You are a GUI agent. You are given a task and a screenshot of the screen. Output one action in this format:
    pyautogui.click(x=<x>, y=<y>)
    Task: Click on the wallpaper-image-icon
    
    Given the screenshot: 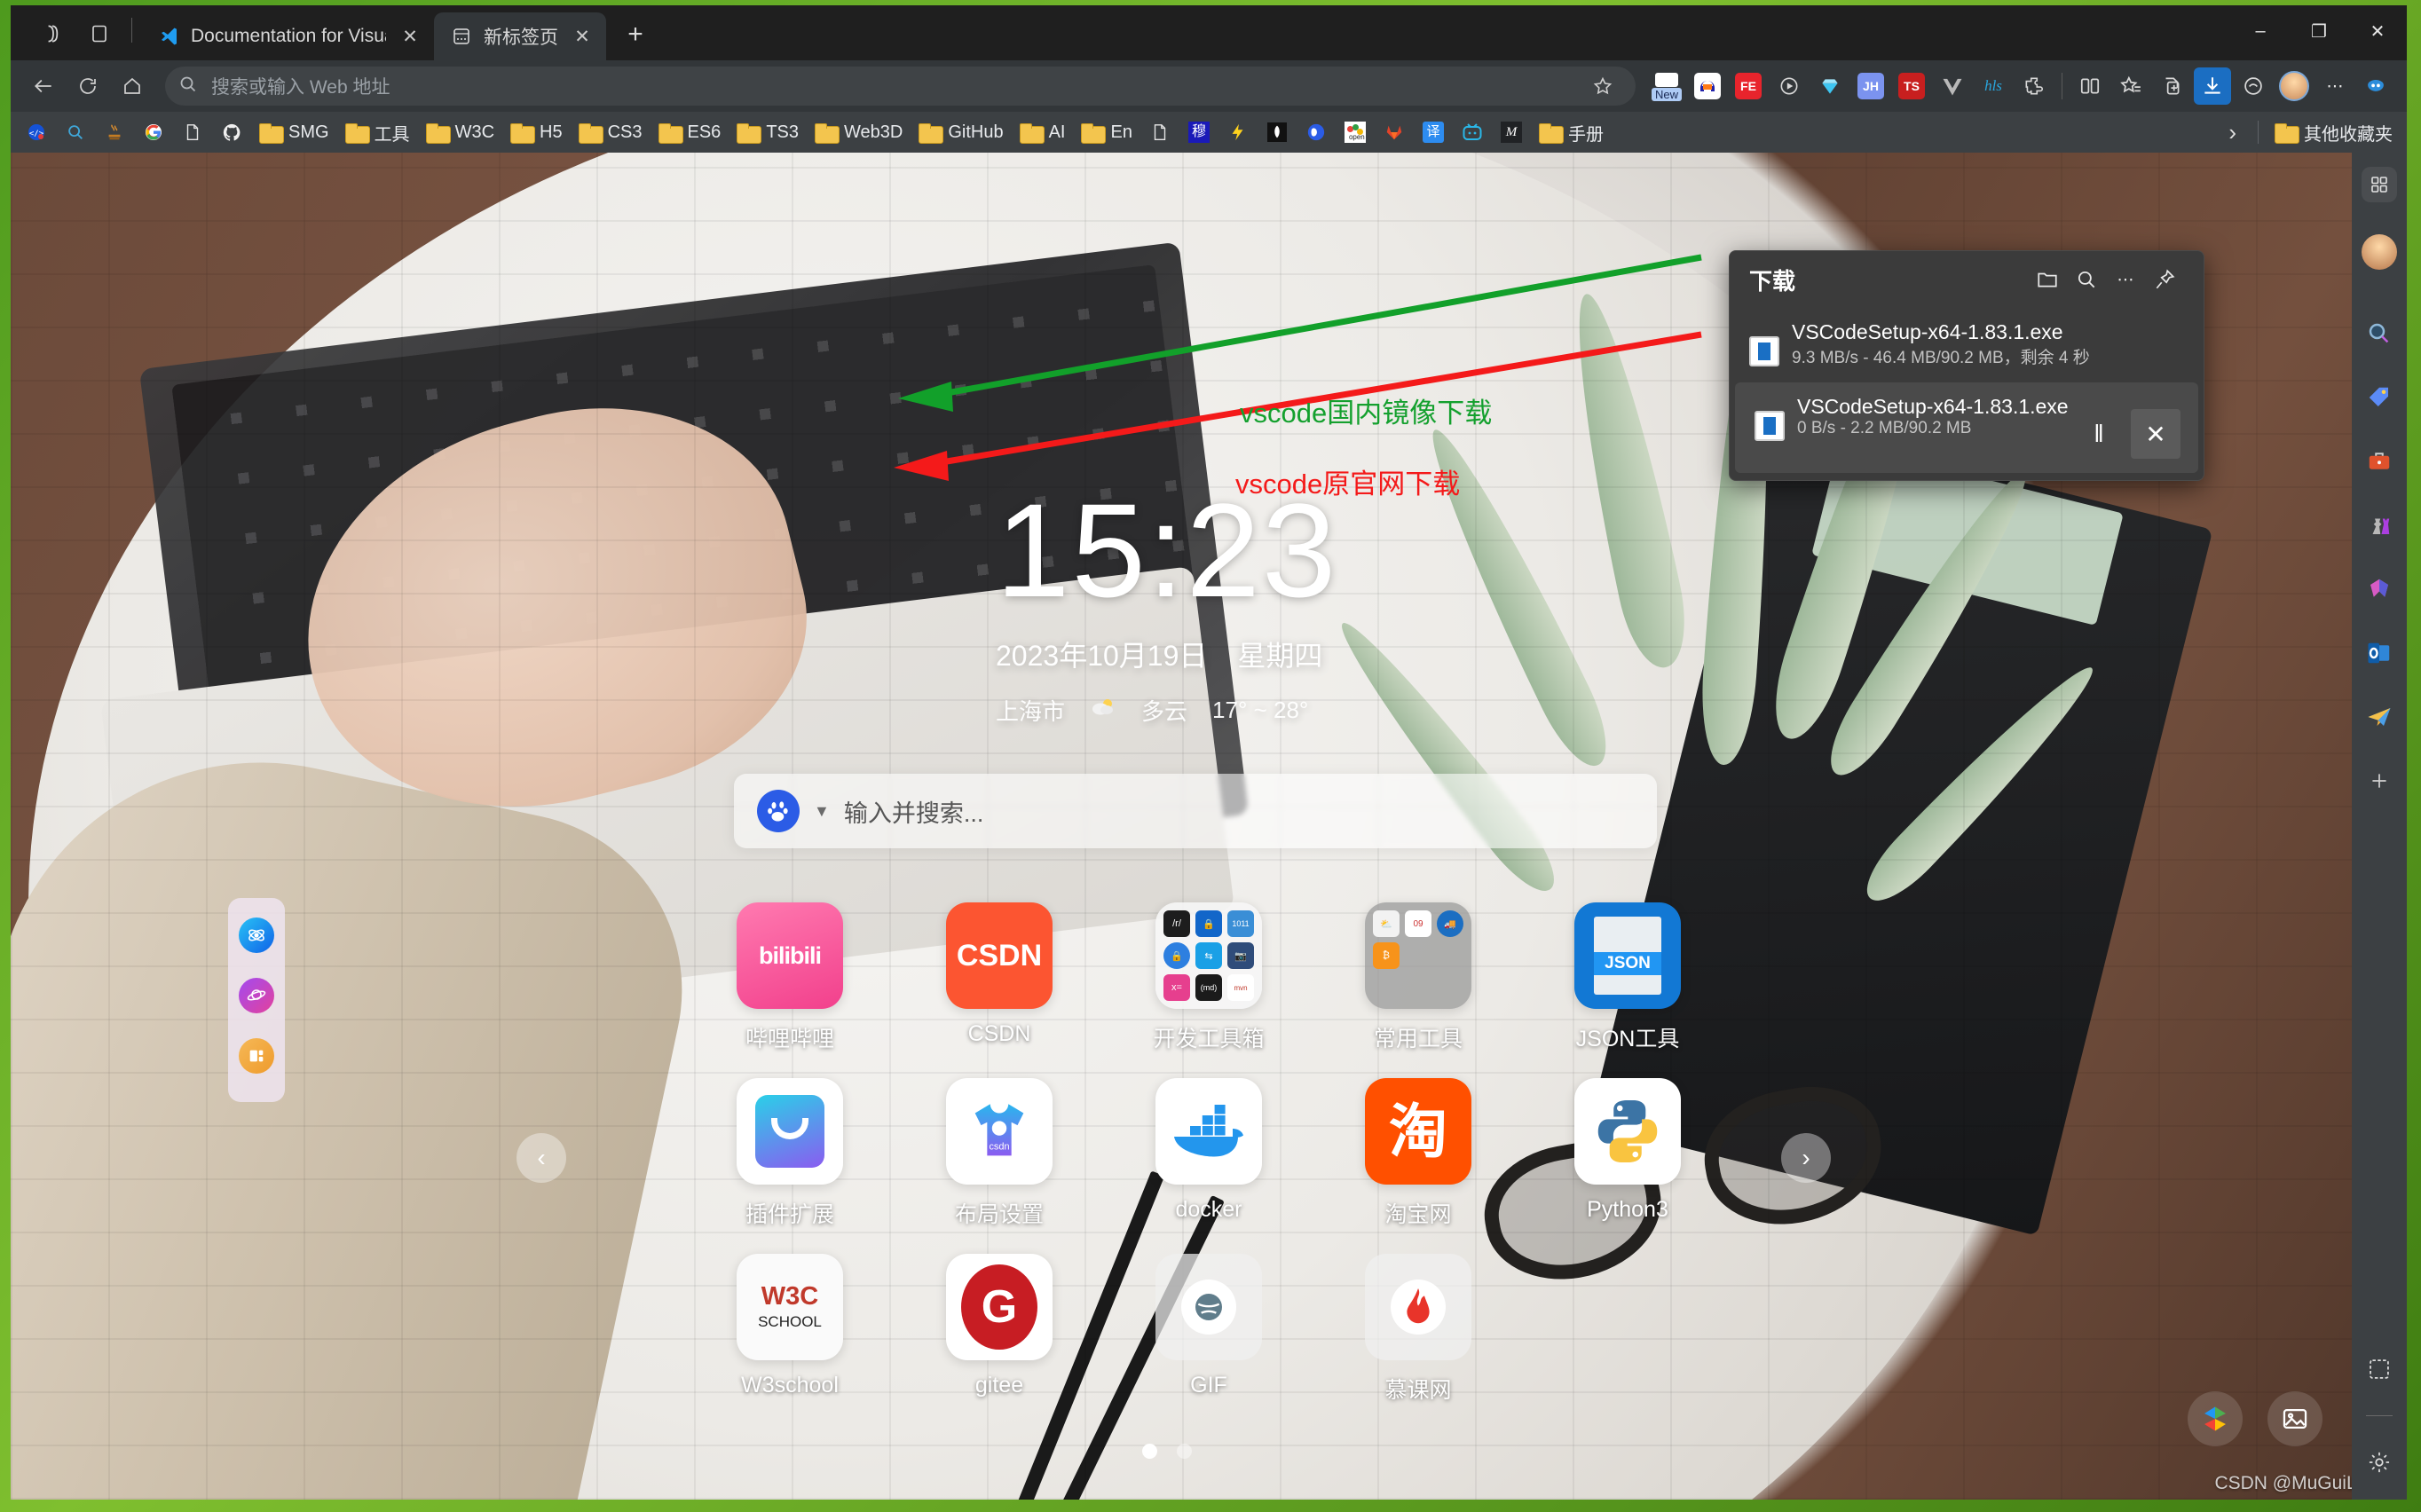 What is the action you would take?
    pyautogui.click(x=2294, y=1418)
    